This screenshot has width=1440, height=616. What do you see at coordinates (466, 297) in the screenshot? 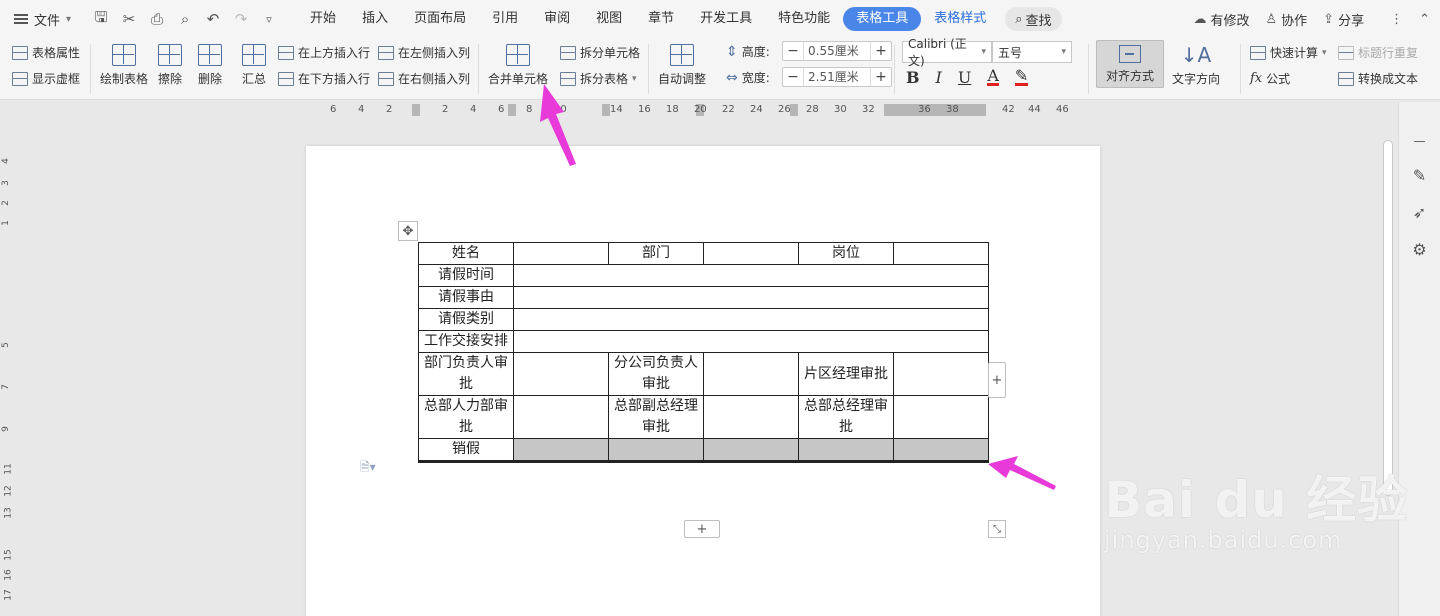
I see `table-cell: 请假事由` at bounding box center [466, 297].